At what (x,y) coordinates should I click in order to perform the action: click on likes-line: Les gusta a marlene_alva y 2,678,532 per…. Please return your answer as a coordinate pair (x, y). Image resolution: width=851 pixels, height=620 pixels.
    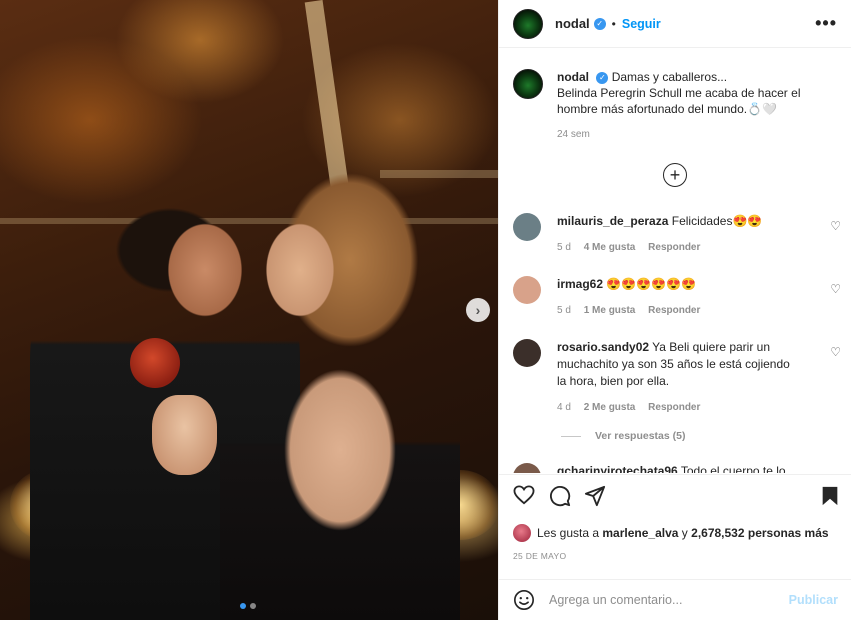
    Looking at the image, I should click on (671, 533).